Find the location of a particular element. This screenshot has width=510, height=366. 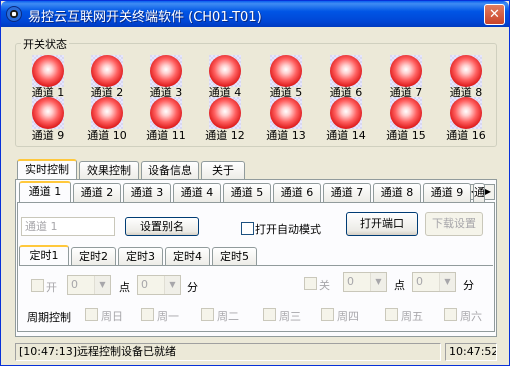

off-hour-unit: 点 is located at coordinates (399, 285).